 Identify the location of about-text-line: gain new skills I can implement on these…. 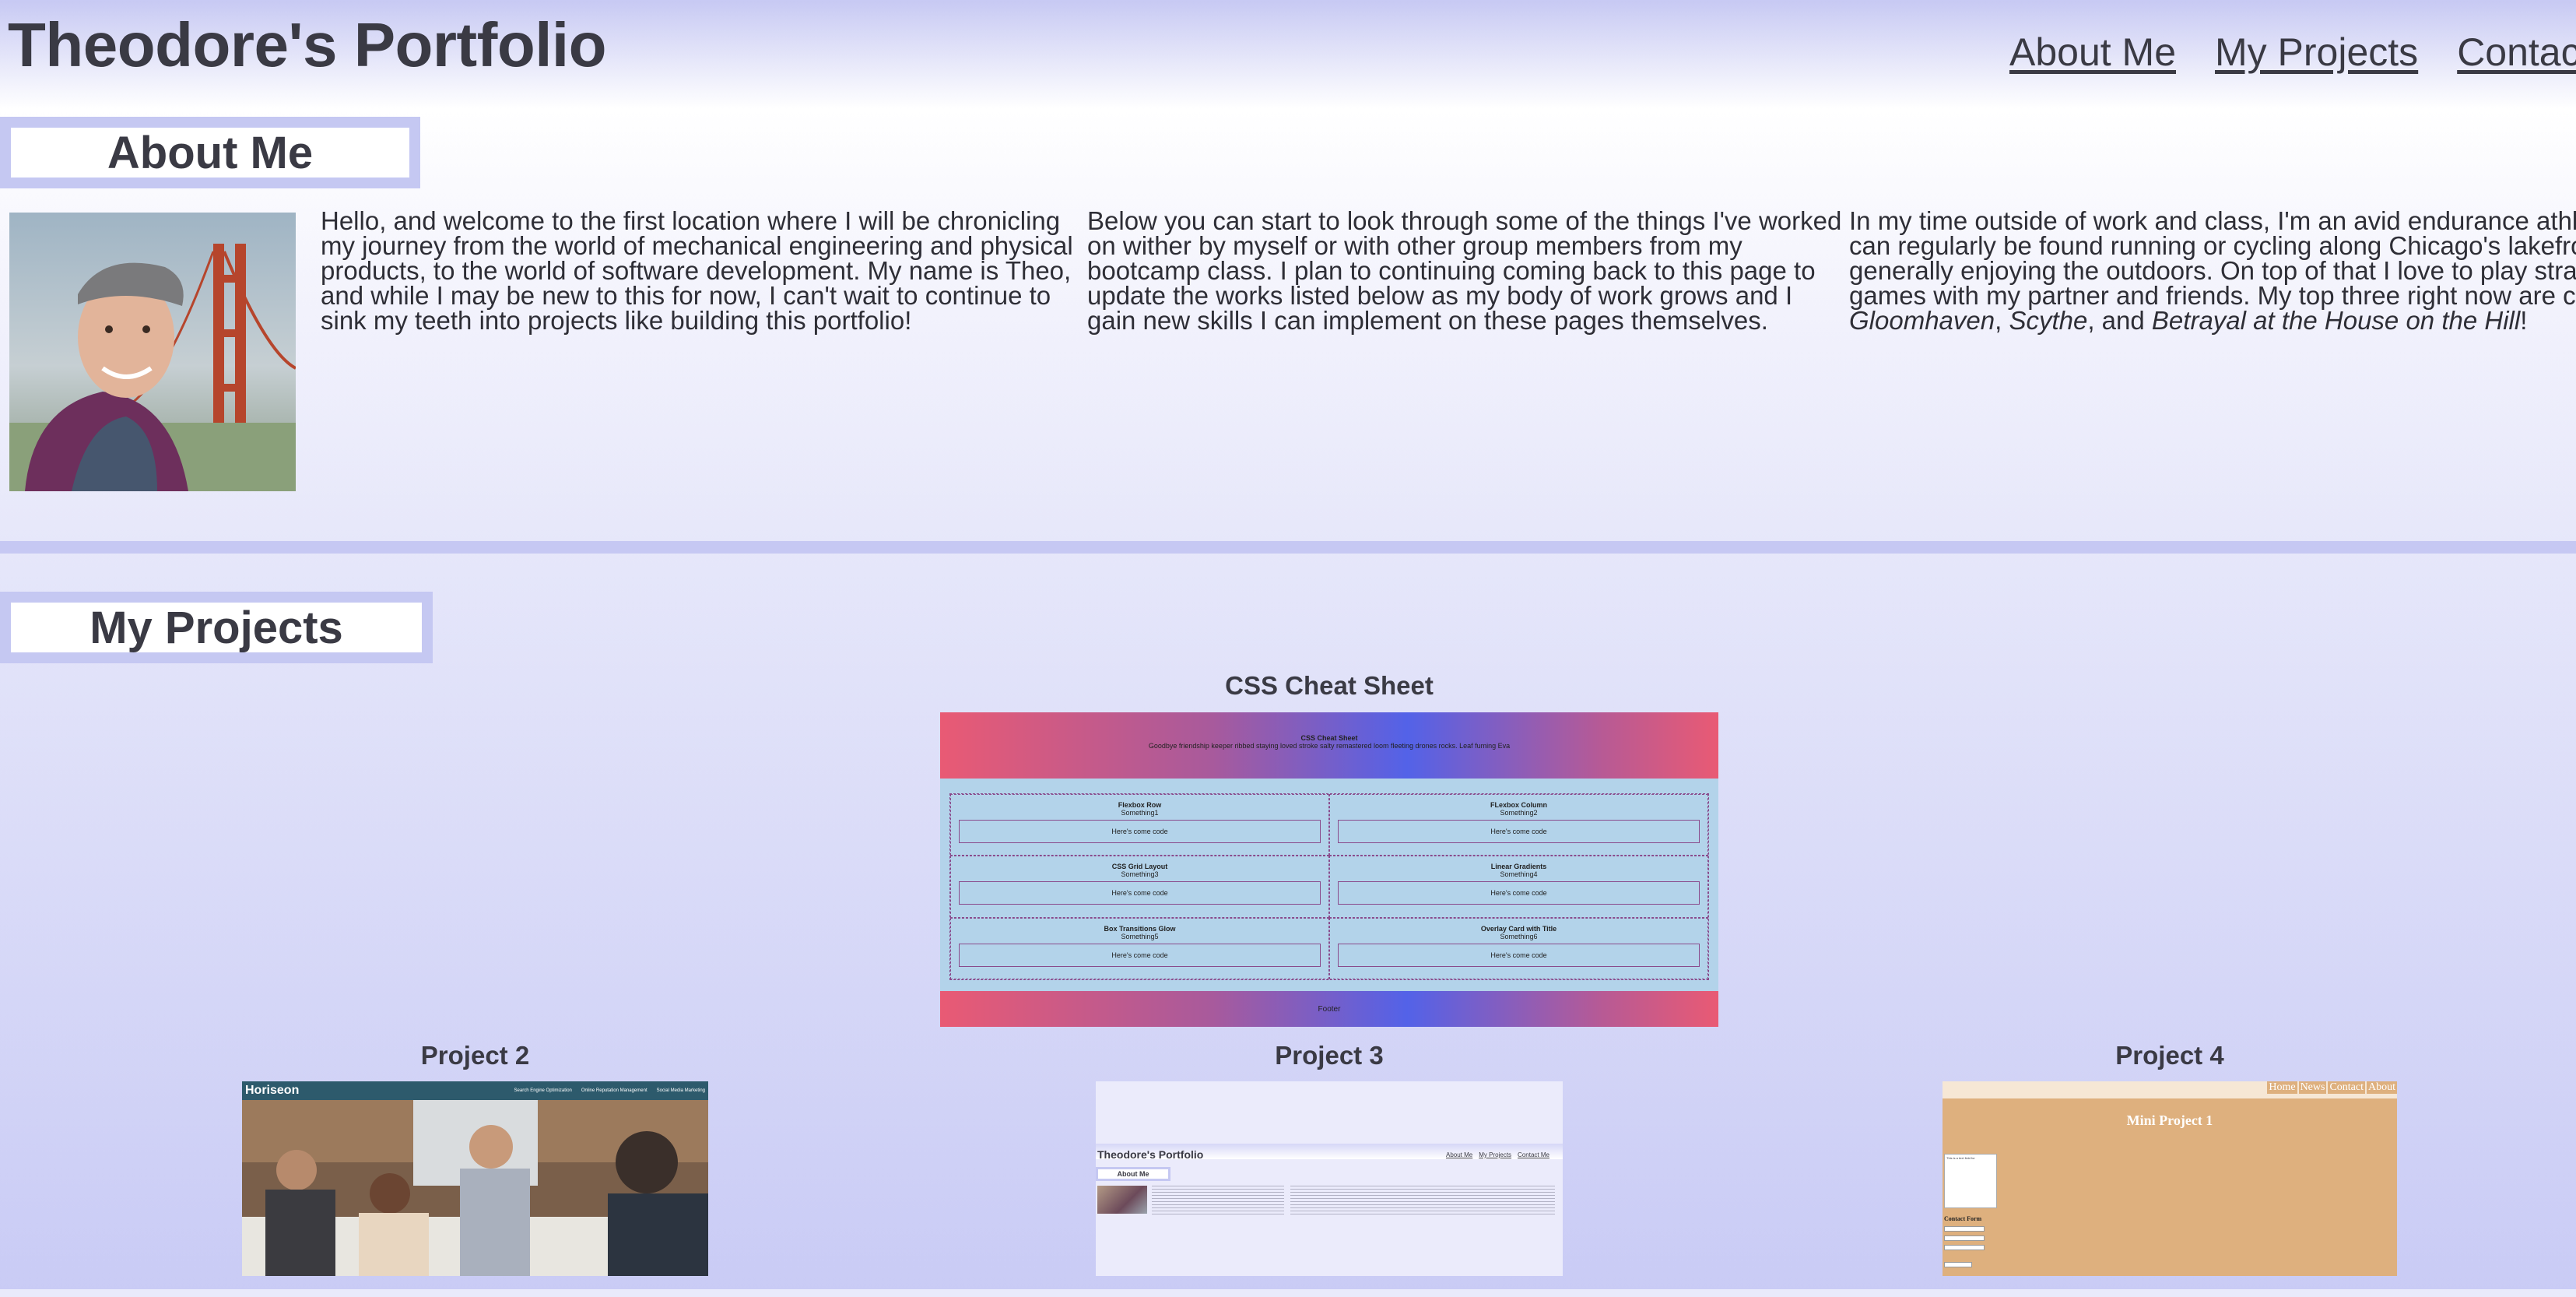
(1428, 321).